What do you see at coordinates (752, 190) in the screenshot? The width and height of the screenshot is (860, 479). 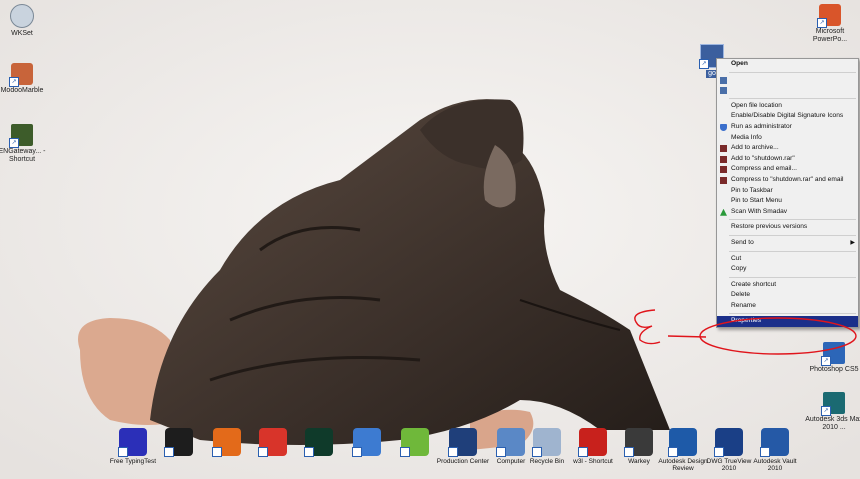 I see `menu-item-label: Pin to Taskbar` at bounding box center [752, 190].